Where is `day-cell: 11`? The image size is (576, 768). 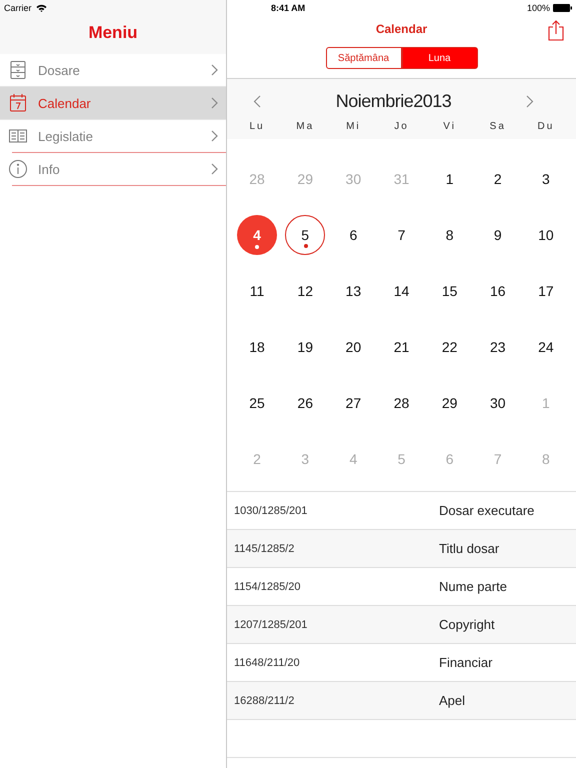 day-cell: 11 is located at coordinates (257, 291).